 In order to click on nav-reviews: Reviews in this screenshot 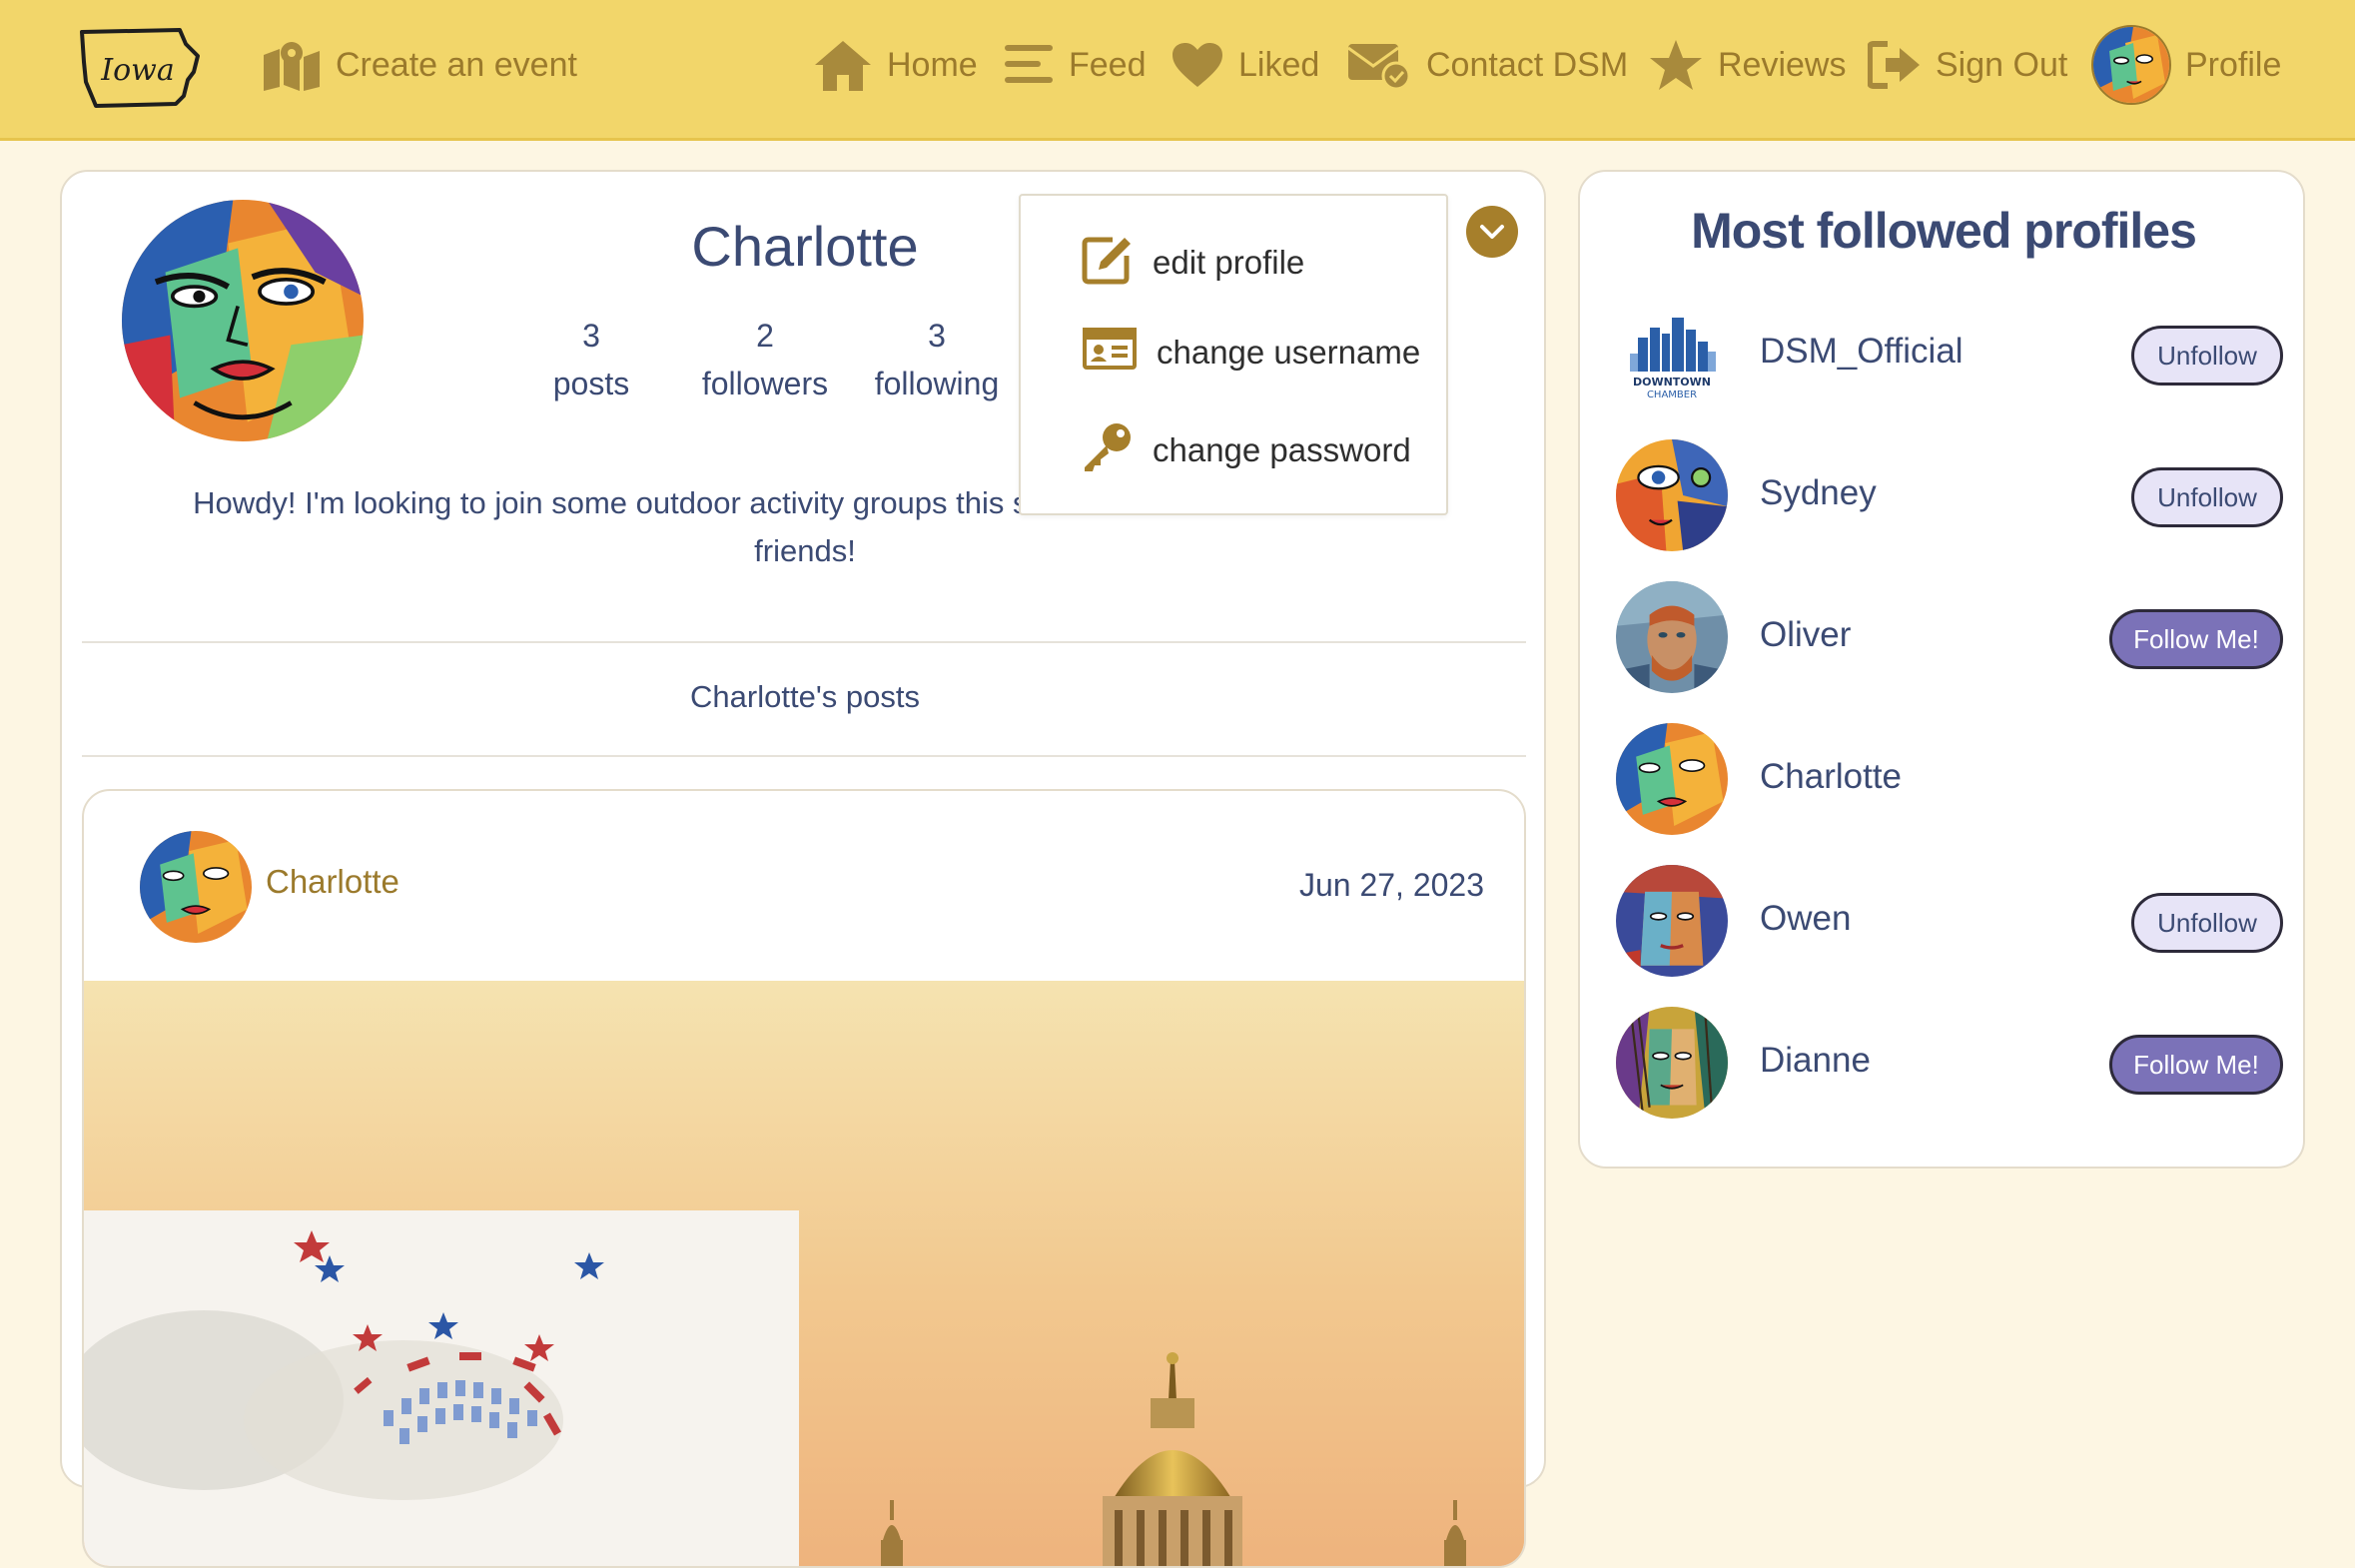, I will do `click(1747, 65)`.